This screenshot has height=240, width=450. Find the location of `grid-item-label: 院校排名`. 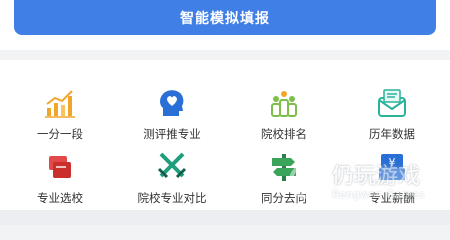

grid-item-label: 院校排名 is located at coordinates (284, 134).